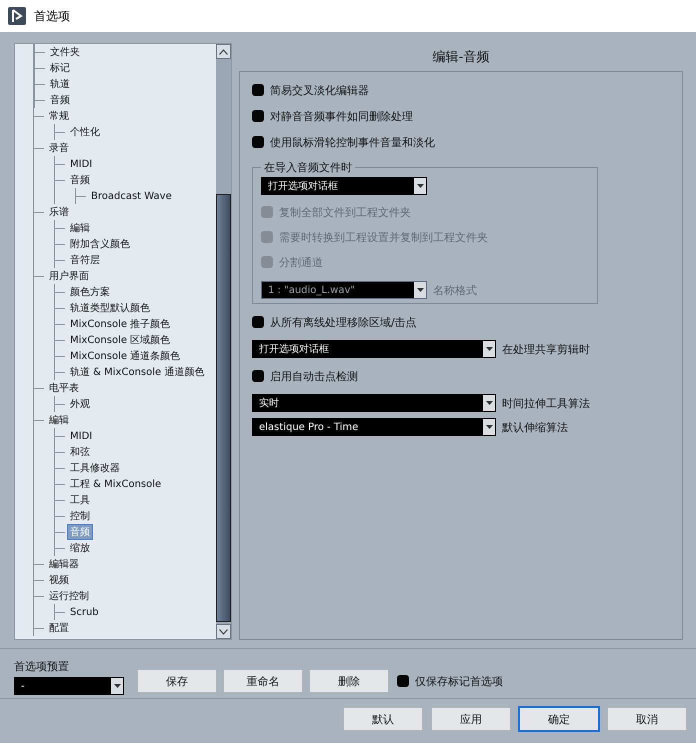 The width and height of the screenshot is (696, 743). What do you see at coordinates (59, 212) in the screenshot?
I see `tree-item: 乐谱` at bounding box center [59, 212].